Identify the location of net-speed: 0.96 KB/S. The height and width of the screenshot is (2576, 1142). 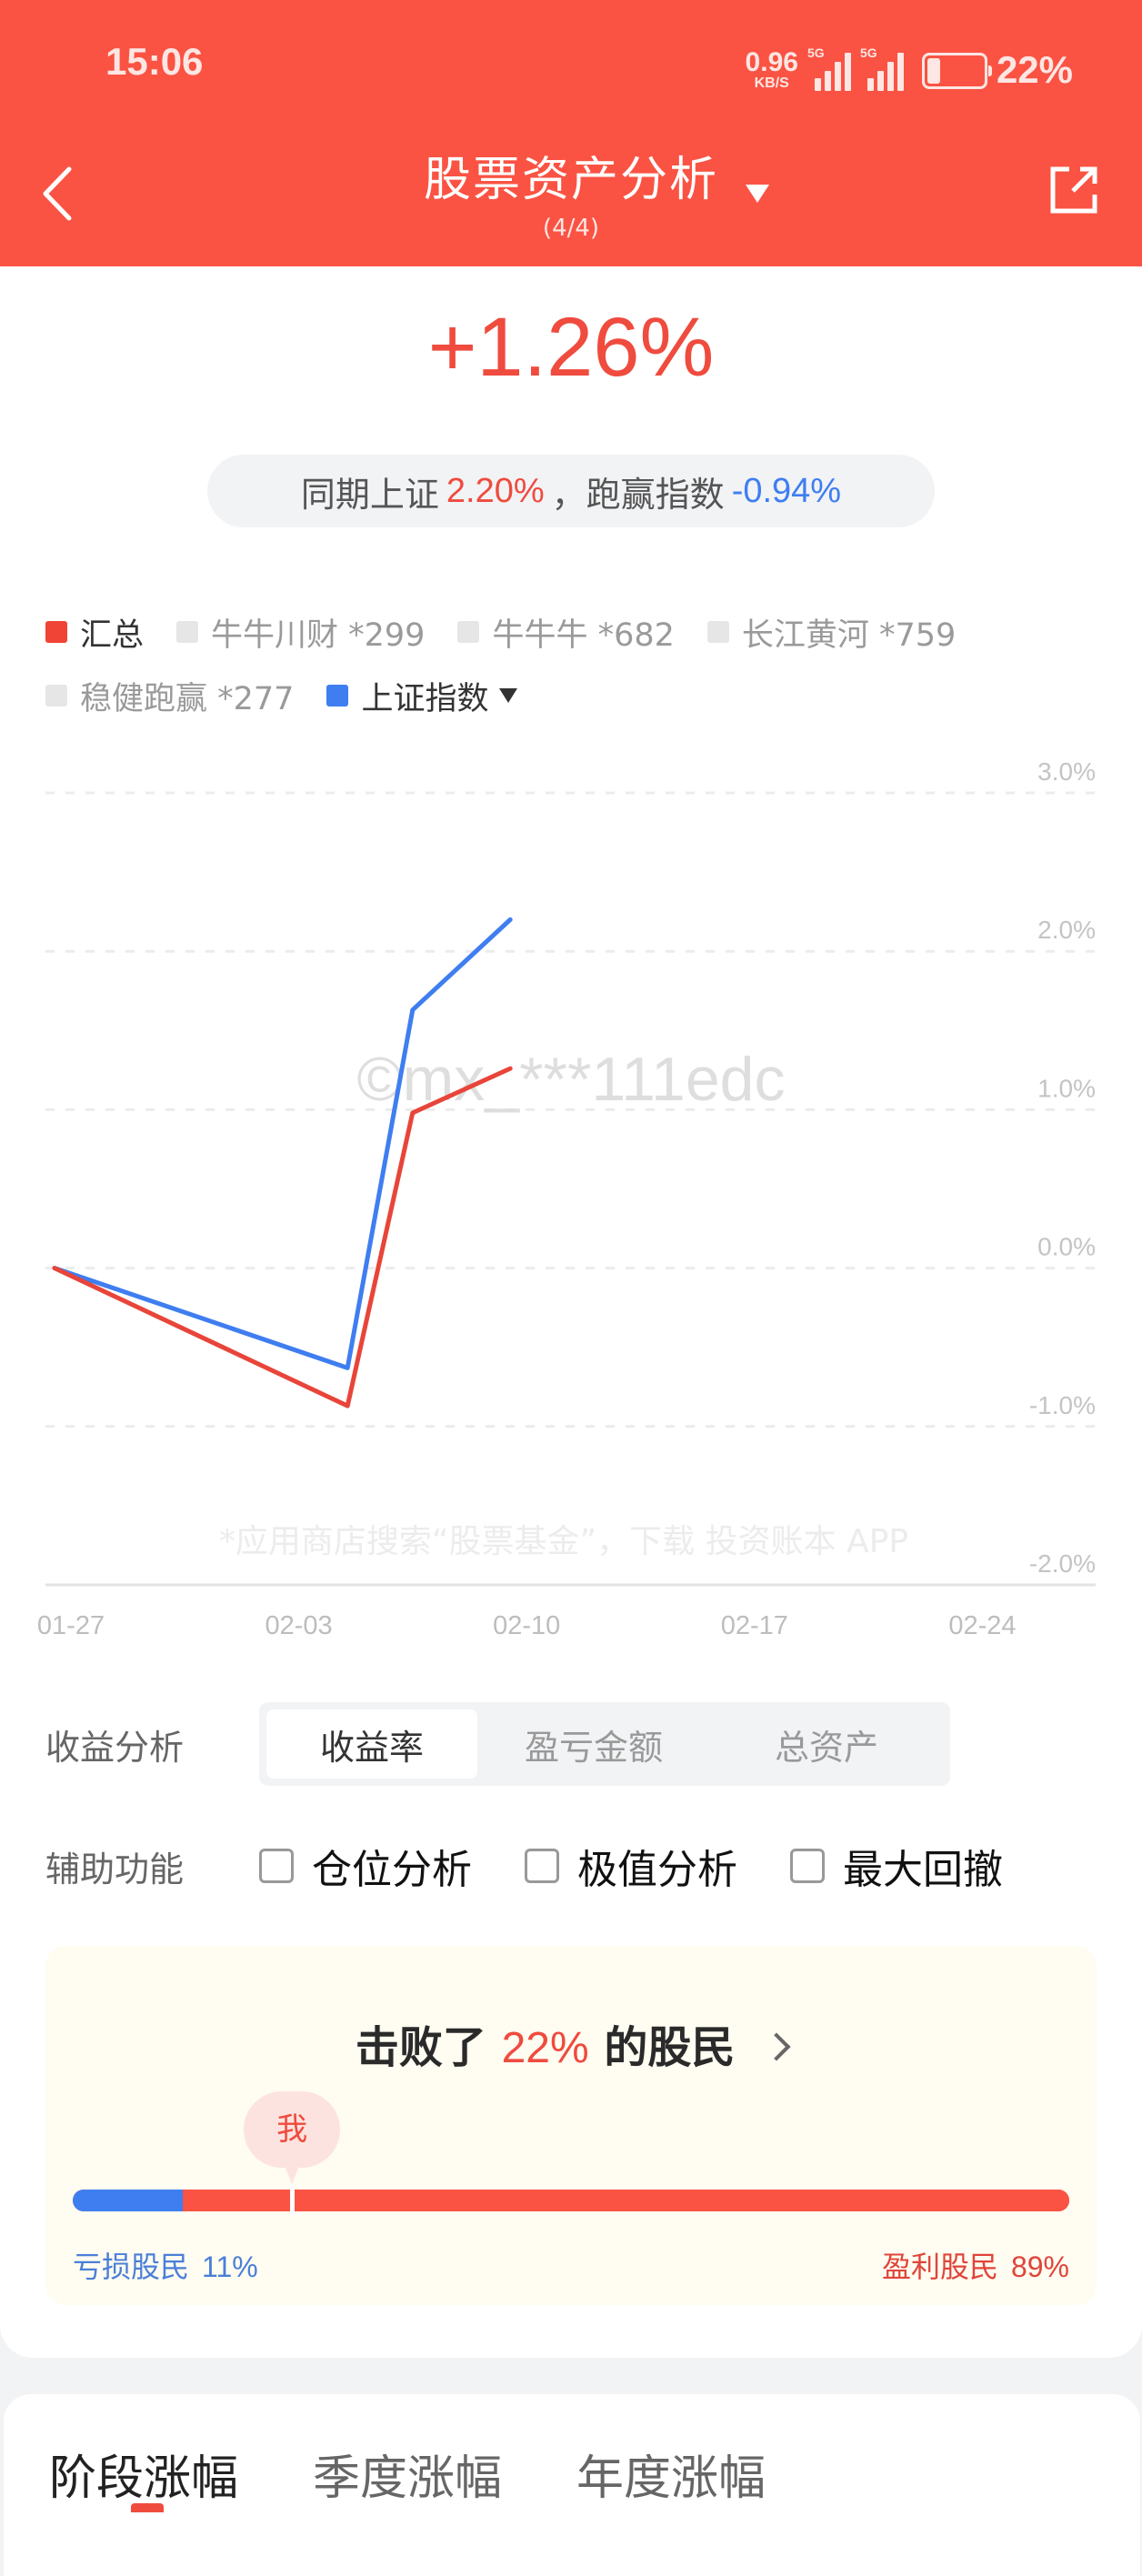
(772, 70).